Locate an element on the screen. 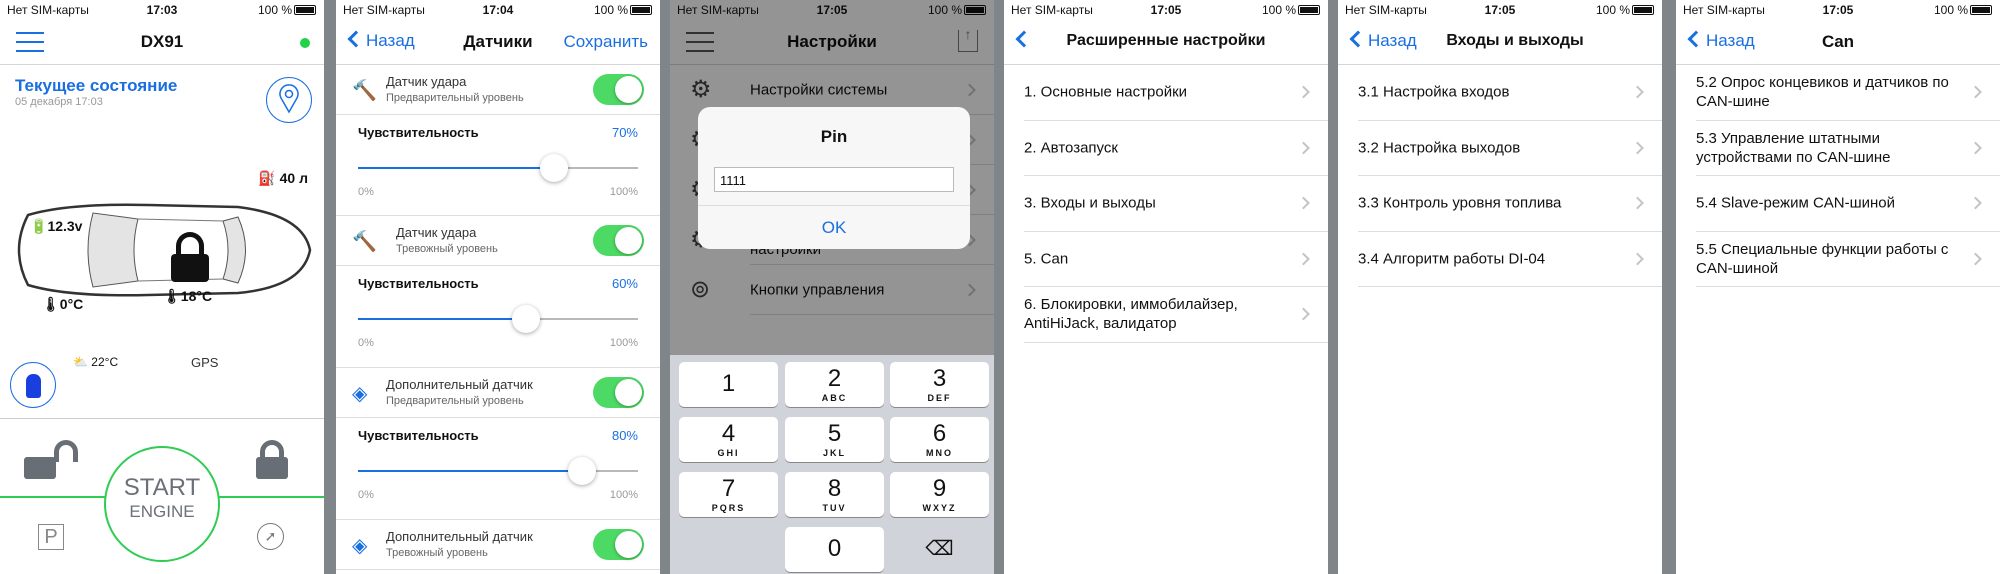 This screenshot has height=574, width=2000. key-fob-button is located at coordinates (33, 385).